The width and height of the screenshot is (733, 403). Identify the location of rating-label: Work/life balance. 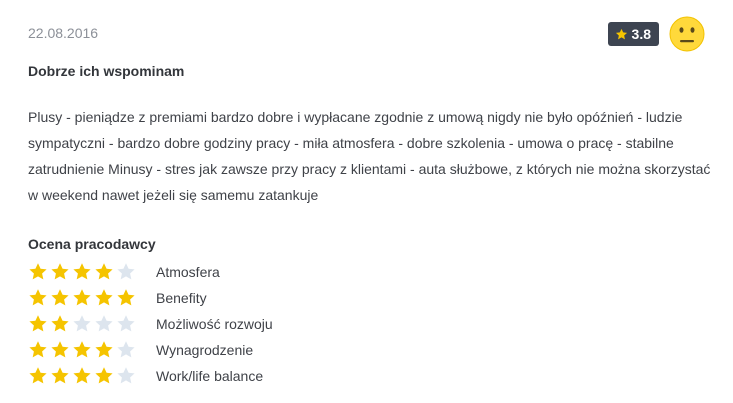
(210, 376).